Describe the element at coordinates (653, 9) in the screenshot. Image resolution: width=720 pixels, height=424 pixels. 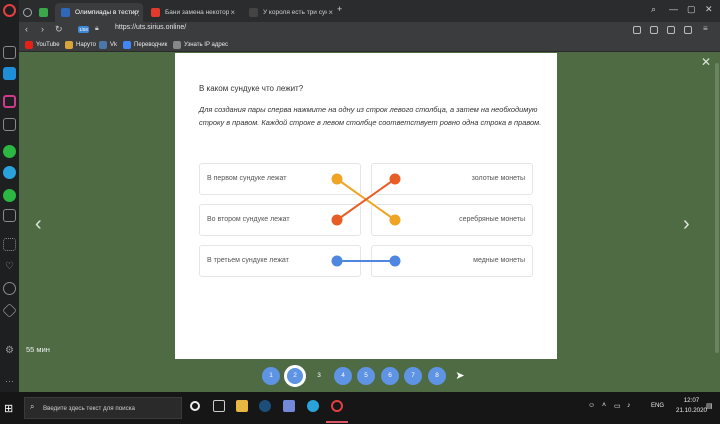
I see `search-tabs-icon: ⌕` at that location.